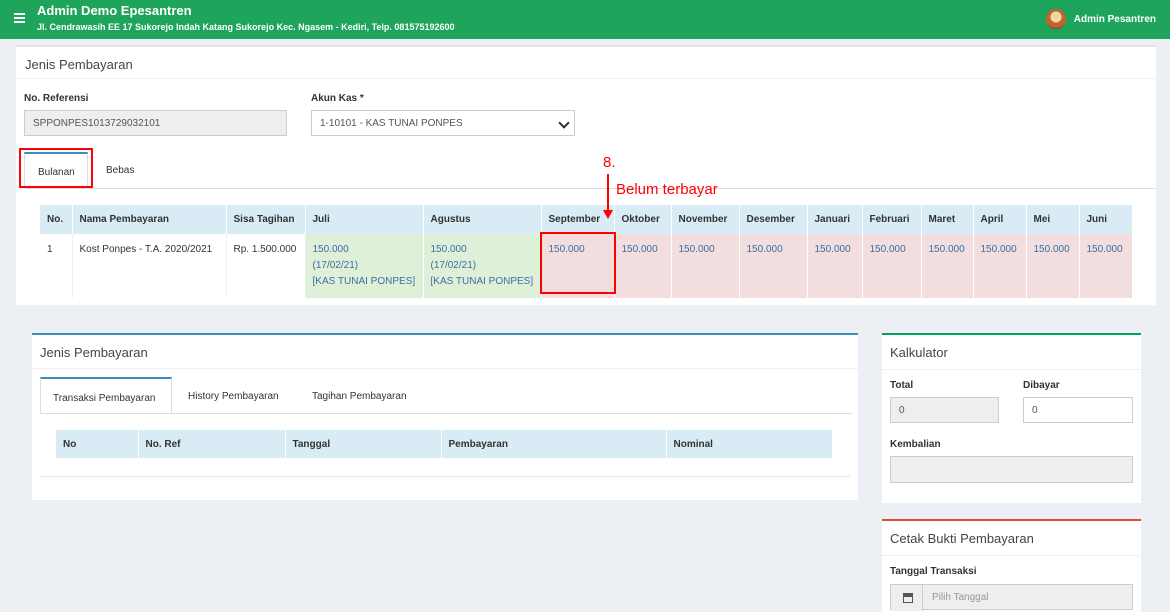  What do you see at coordinates (564, 123) in the screenshot?
I see `chevron-down-icon` at bounding box center [564, 123].